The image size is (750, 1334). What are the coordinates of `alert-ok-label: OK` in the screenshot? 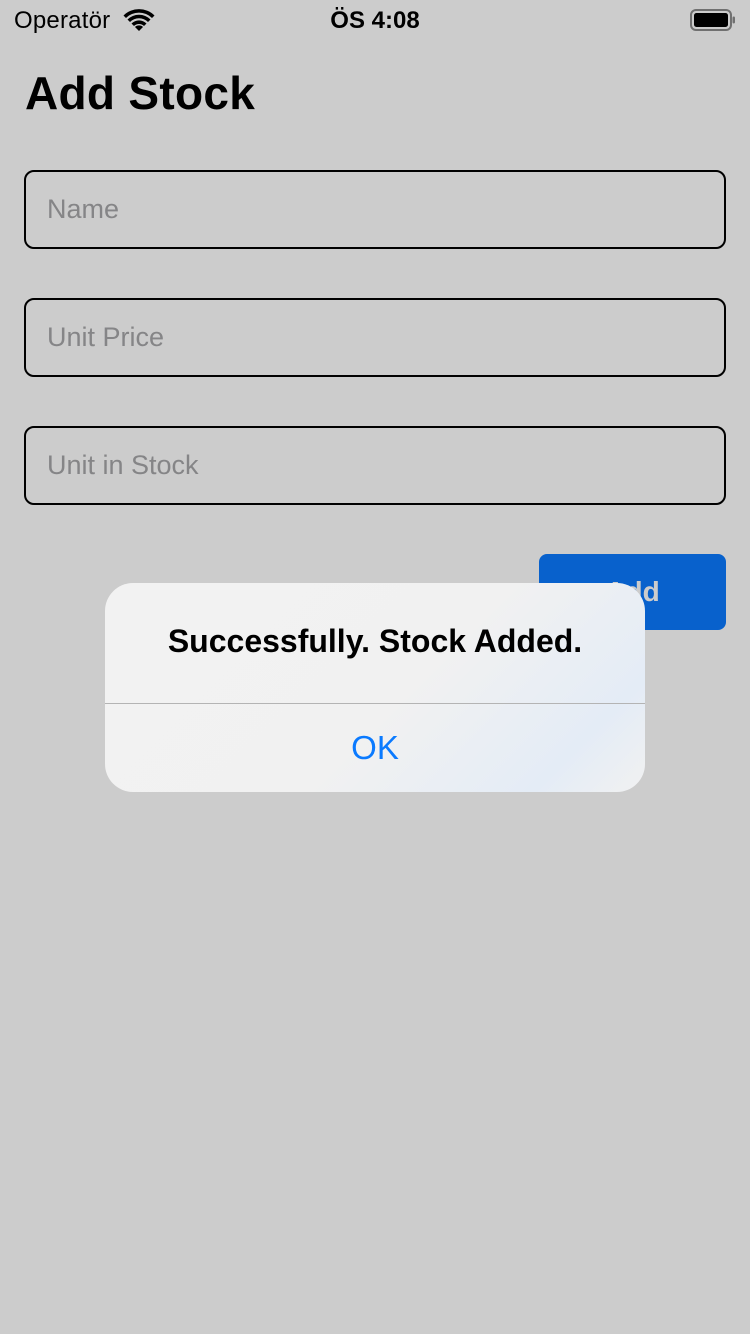 It's located at (375, 747).